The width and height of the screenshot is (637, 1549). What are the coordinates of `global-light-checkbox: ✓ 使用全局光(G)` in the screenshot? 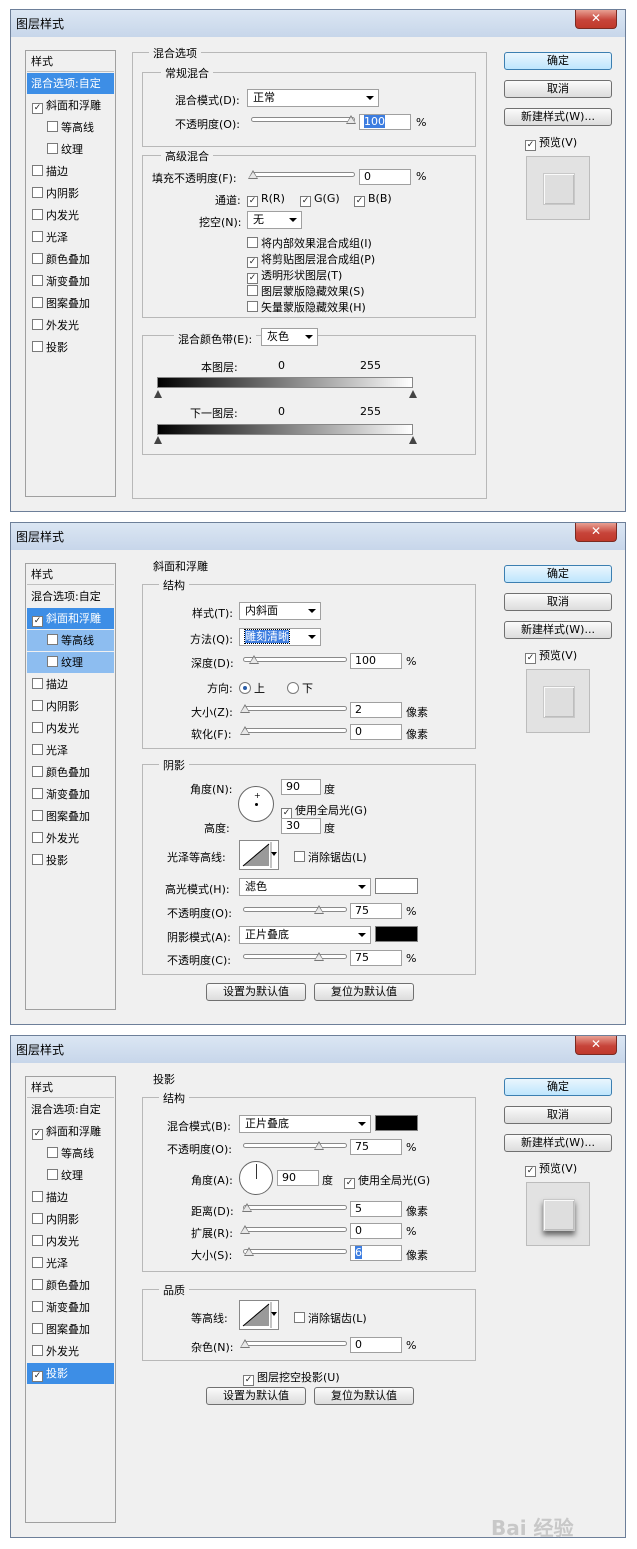 It's located at (387, 1180).